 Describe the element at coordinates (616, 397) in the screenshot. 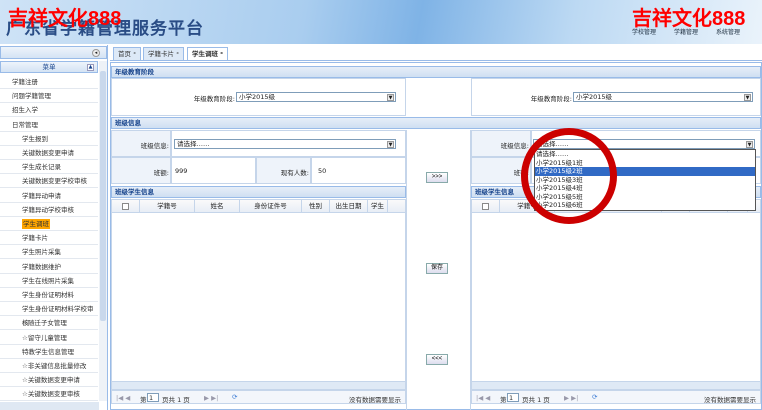

I see `pager-right: |◀ ◀ 第 1 页共 1 页 ▶ ▶| ⟳ 没有数据需要显示` at that location.